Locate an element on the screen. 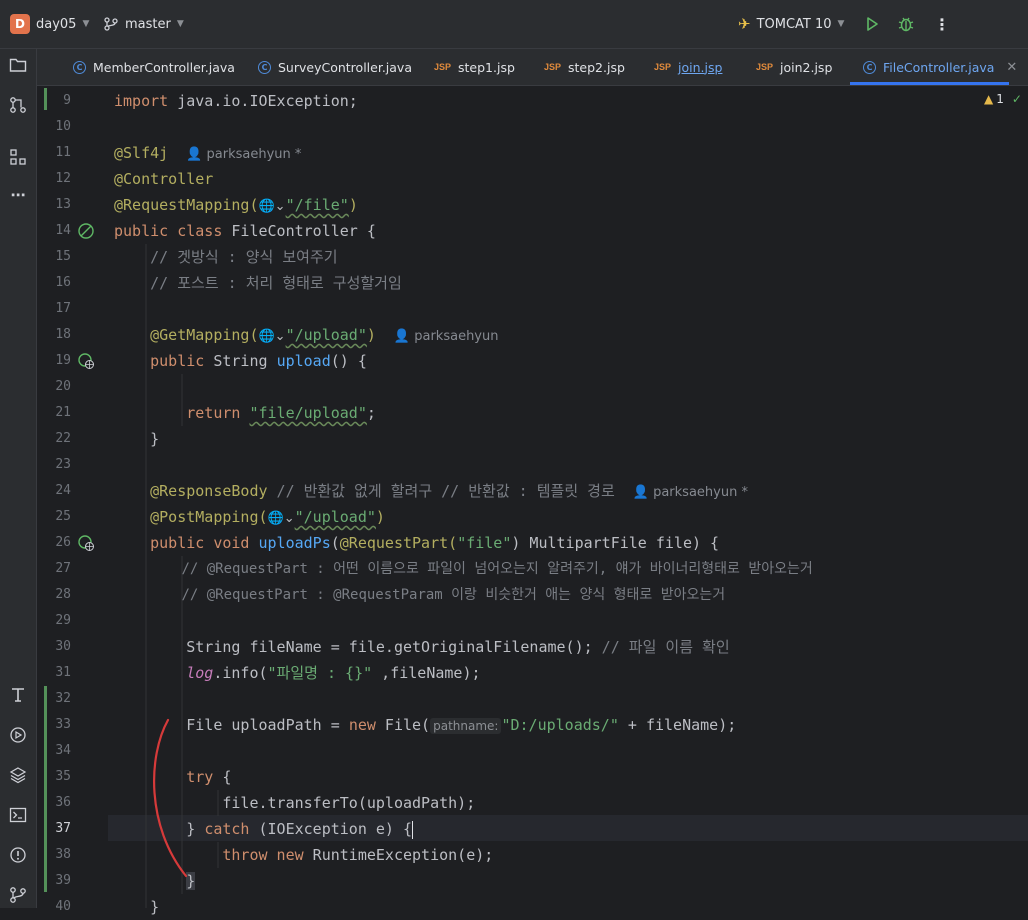  line-number: 22 is located at coordinates (63, 438).